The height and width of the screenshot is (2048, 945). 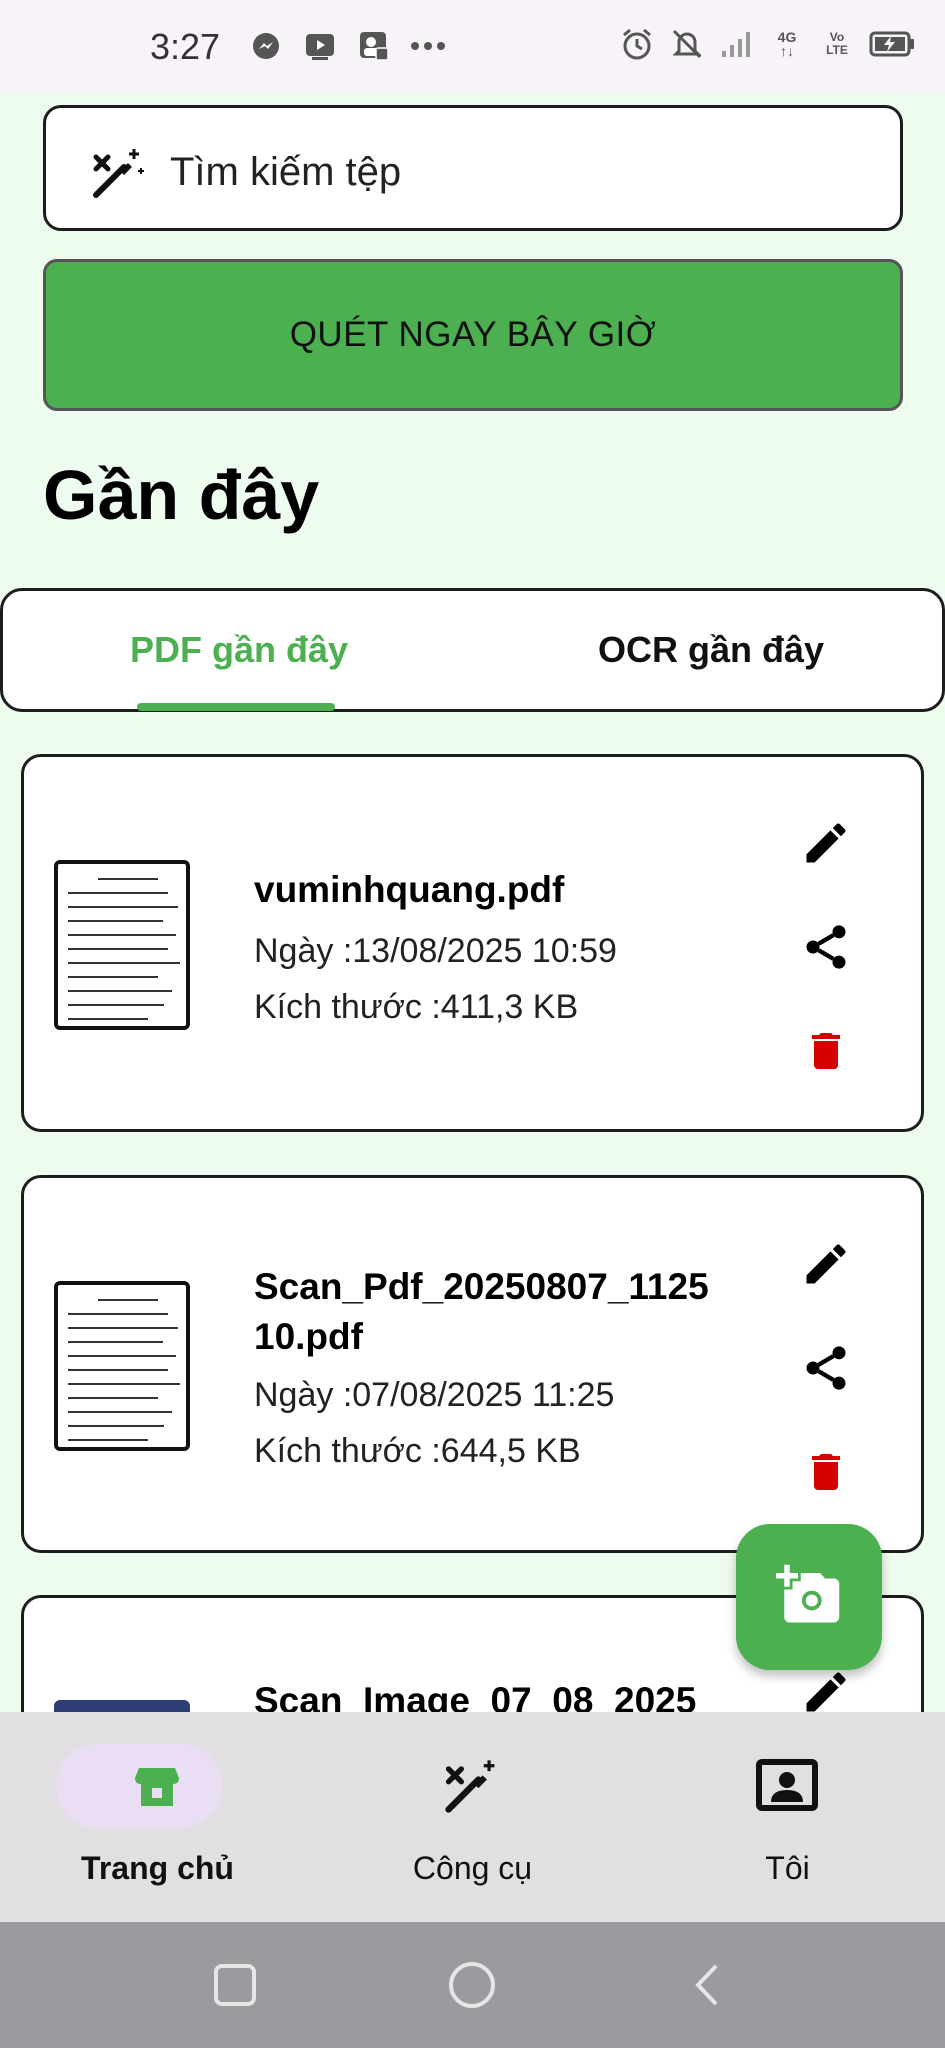 What do you see at coordinates (472, 46) in the screenshot?
I see `status-bar: 3:27 4G ↑↓ Vo LTE` at bounding box center [472, 46].